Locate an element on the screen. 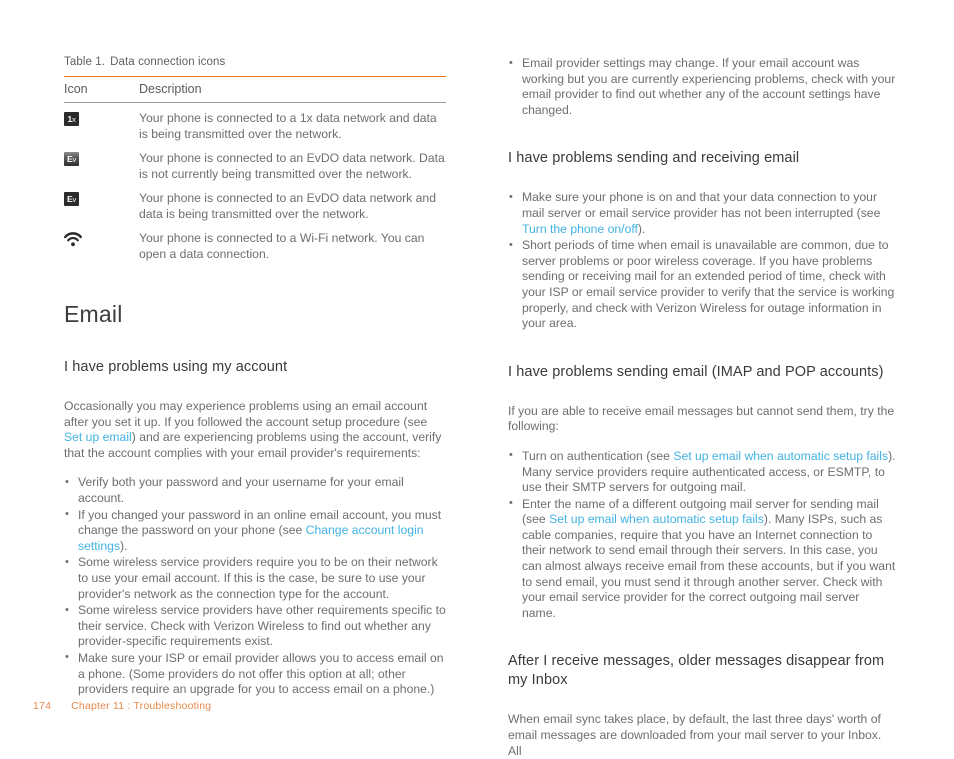 This screenshot has width=954, height=759. table-header: Icon Description is located at coordinates (255, 89).